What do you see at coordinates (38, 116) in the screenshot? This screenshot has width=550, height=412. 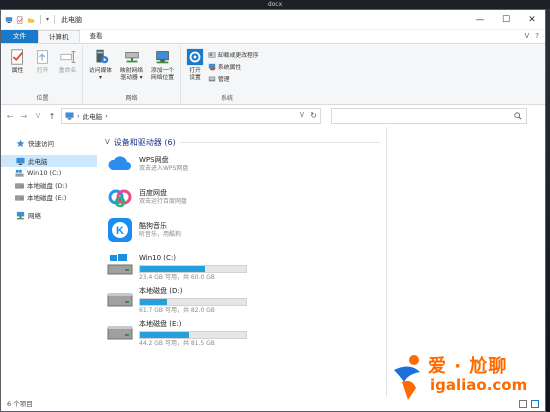 I see `recent-locations-button: ᐯ` at bounding box center [38, 116].